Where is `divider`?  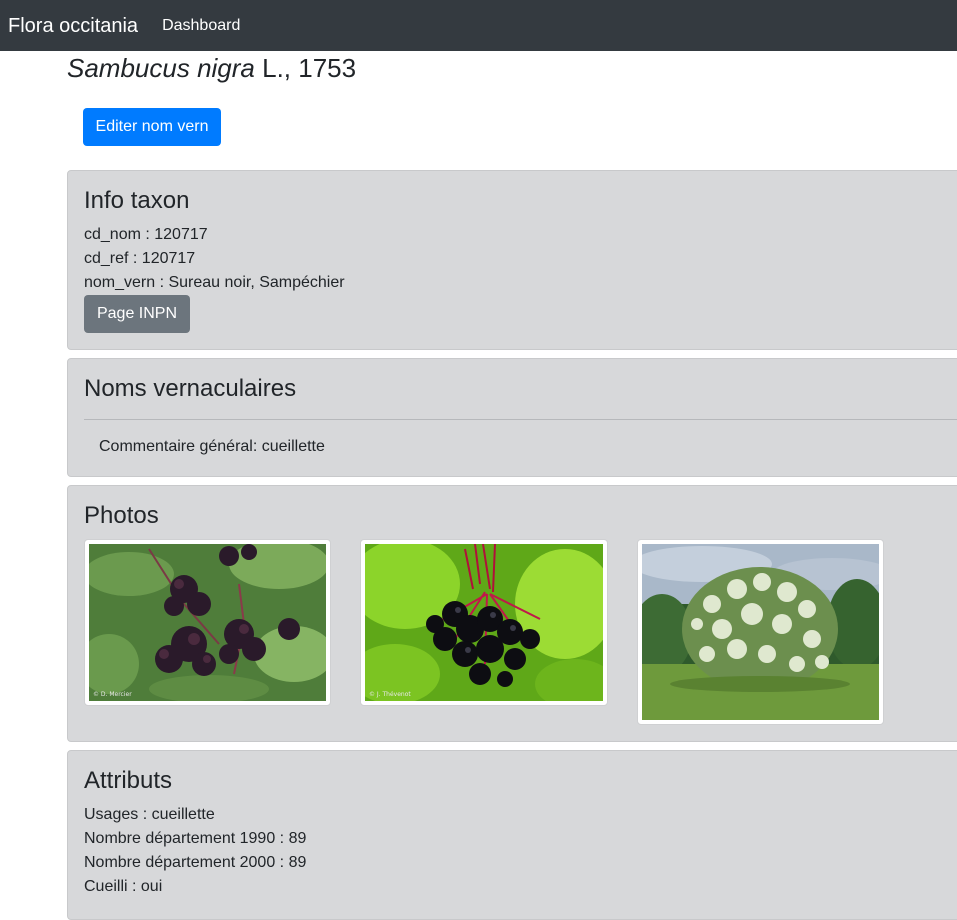
divider is located at coordinates (520, 419).